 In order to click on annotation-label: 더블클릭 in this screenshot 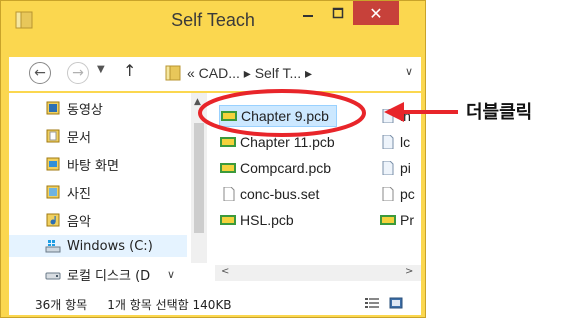, I will do `click(499, 112)`.